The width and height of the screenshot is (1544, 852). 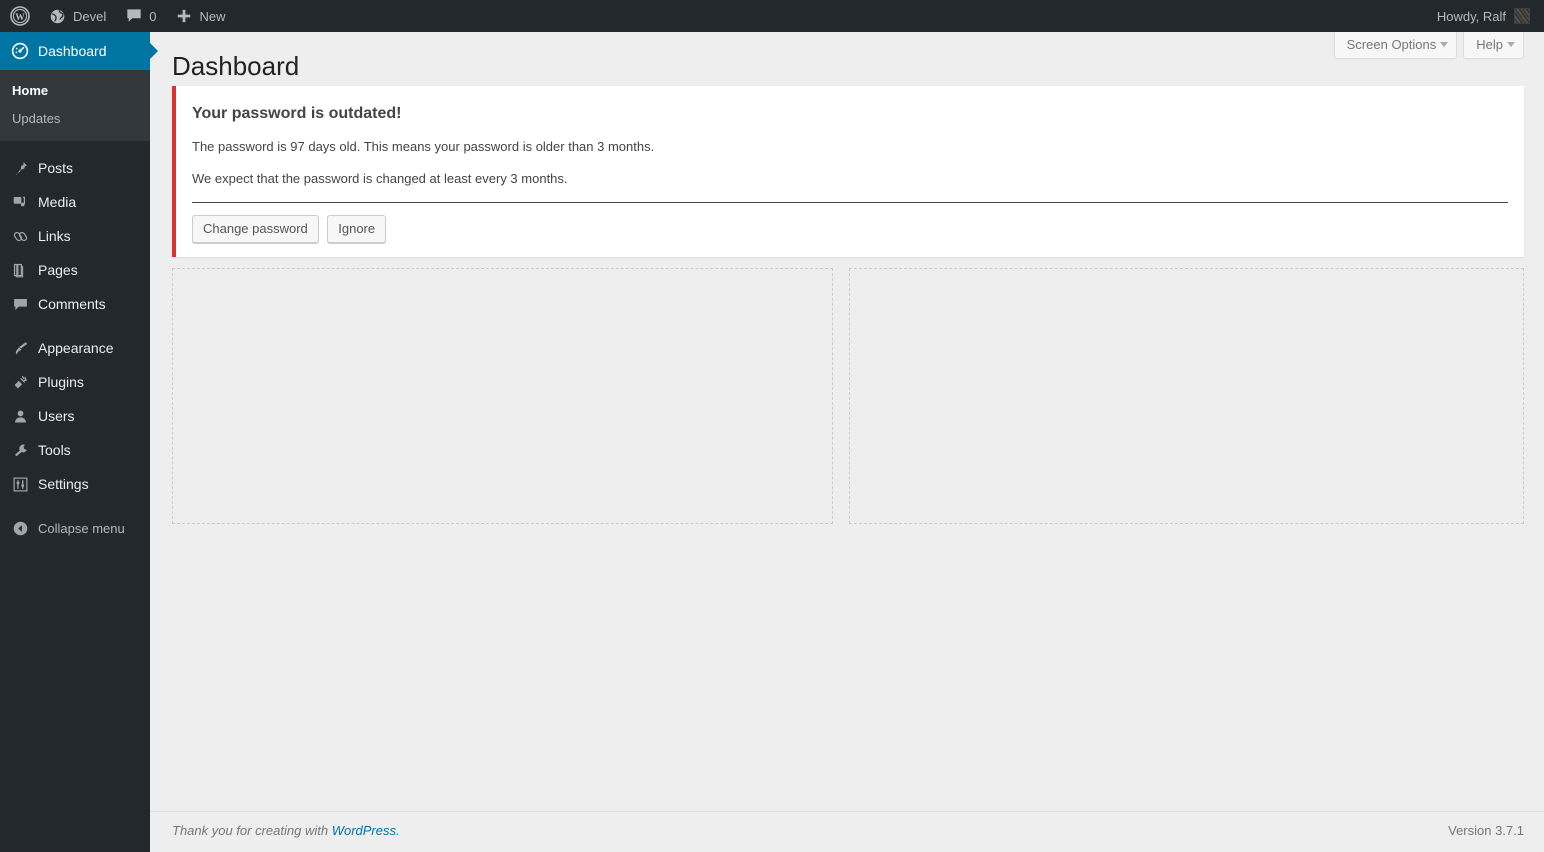 What do you see at coordinates (134, 16) in the screenshot?
I see `comment-bubble-icon` at bounding box center [134, 16].